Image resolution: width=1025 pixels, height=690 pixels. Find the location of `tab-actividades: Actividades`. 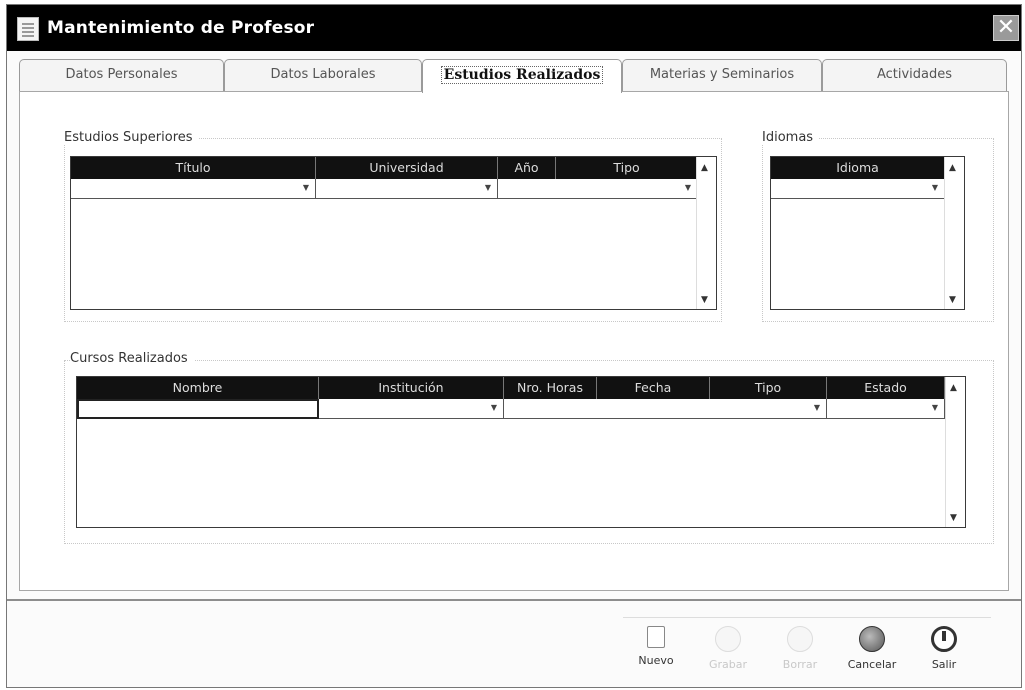

tab-actividades: Actividades is located at coordinates (914, 75).